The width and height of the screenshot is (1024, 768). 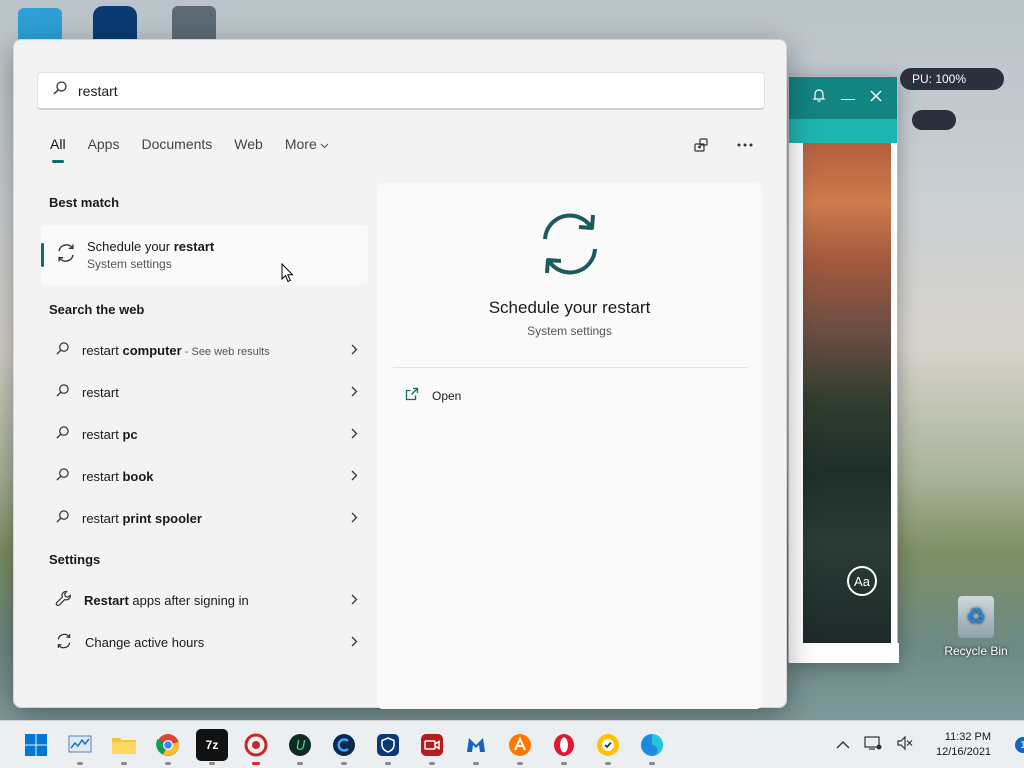 I want to click on volume-muted-icon, so click(x=905, y=745).